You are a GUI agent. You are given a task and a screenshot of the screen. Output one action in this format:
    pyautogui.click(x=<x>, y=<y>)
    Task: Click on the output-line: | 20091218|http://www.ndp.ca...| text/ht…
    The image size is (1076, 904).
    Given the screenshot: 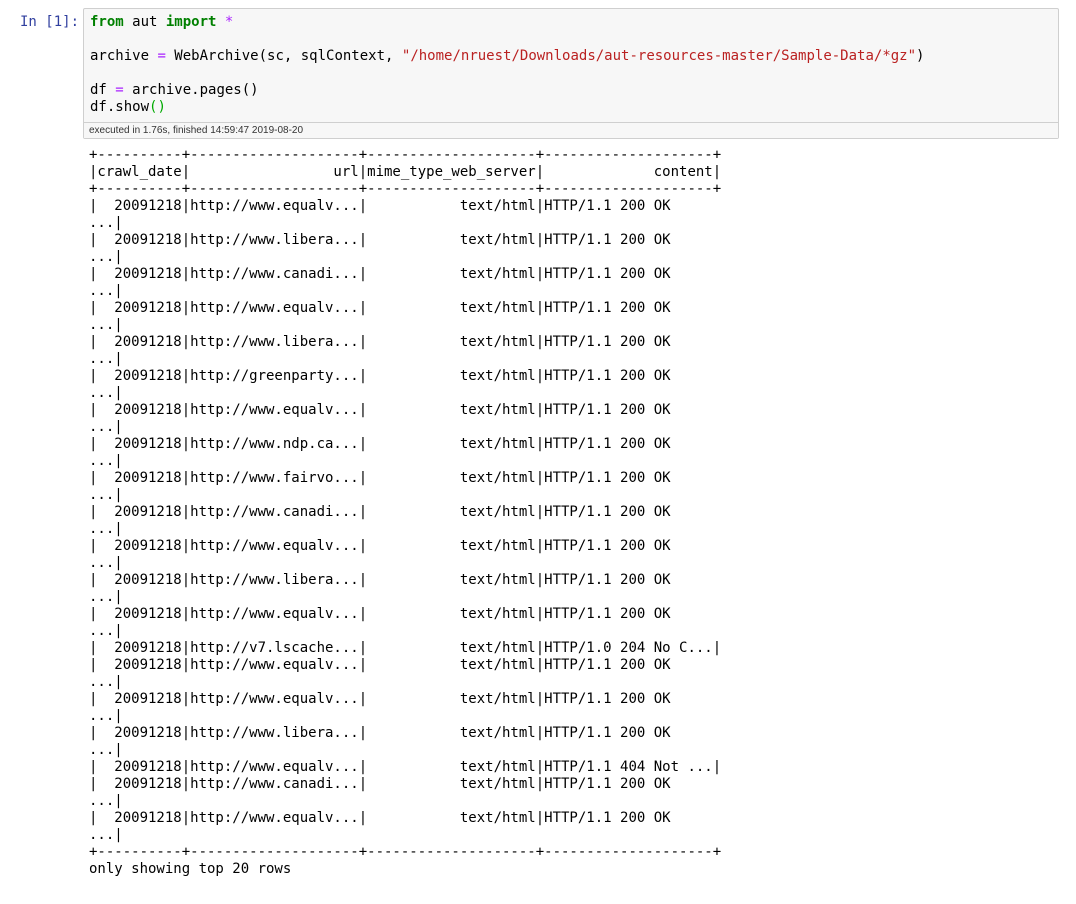 What is the action you would take?
    pyautogui.click(x=380, y=444)
    